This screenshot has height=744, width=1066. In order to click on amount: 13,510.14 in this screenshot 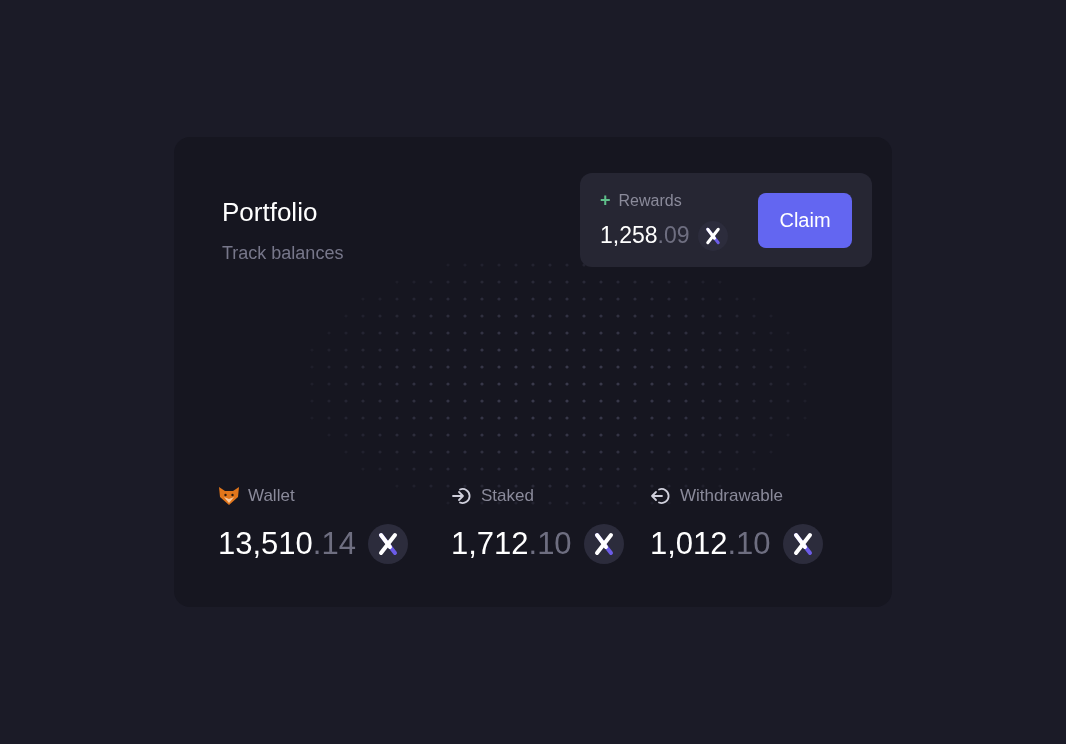, I will do `click(287, 543)`.